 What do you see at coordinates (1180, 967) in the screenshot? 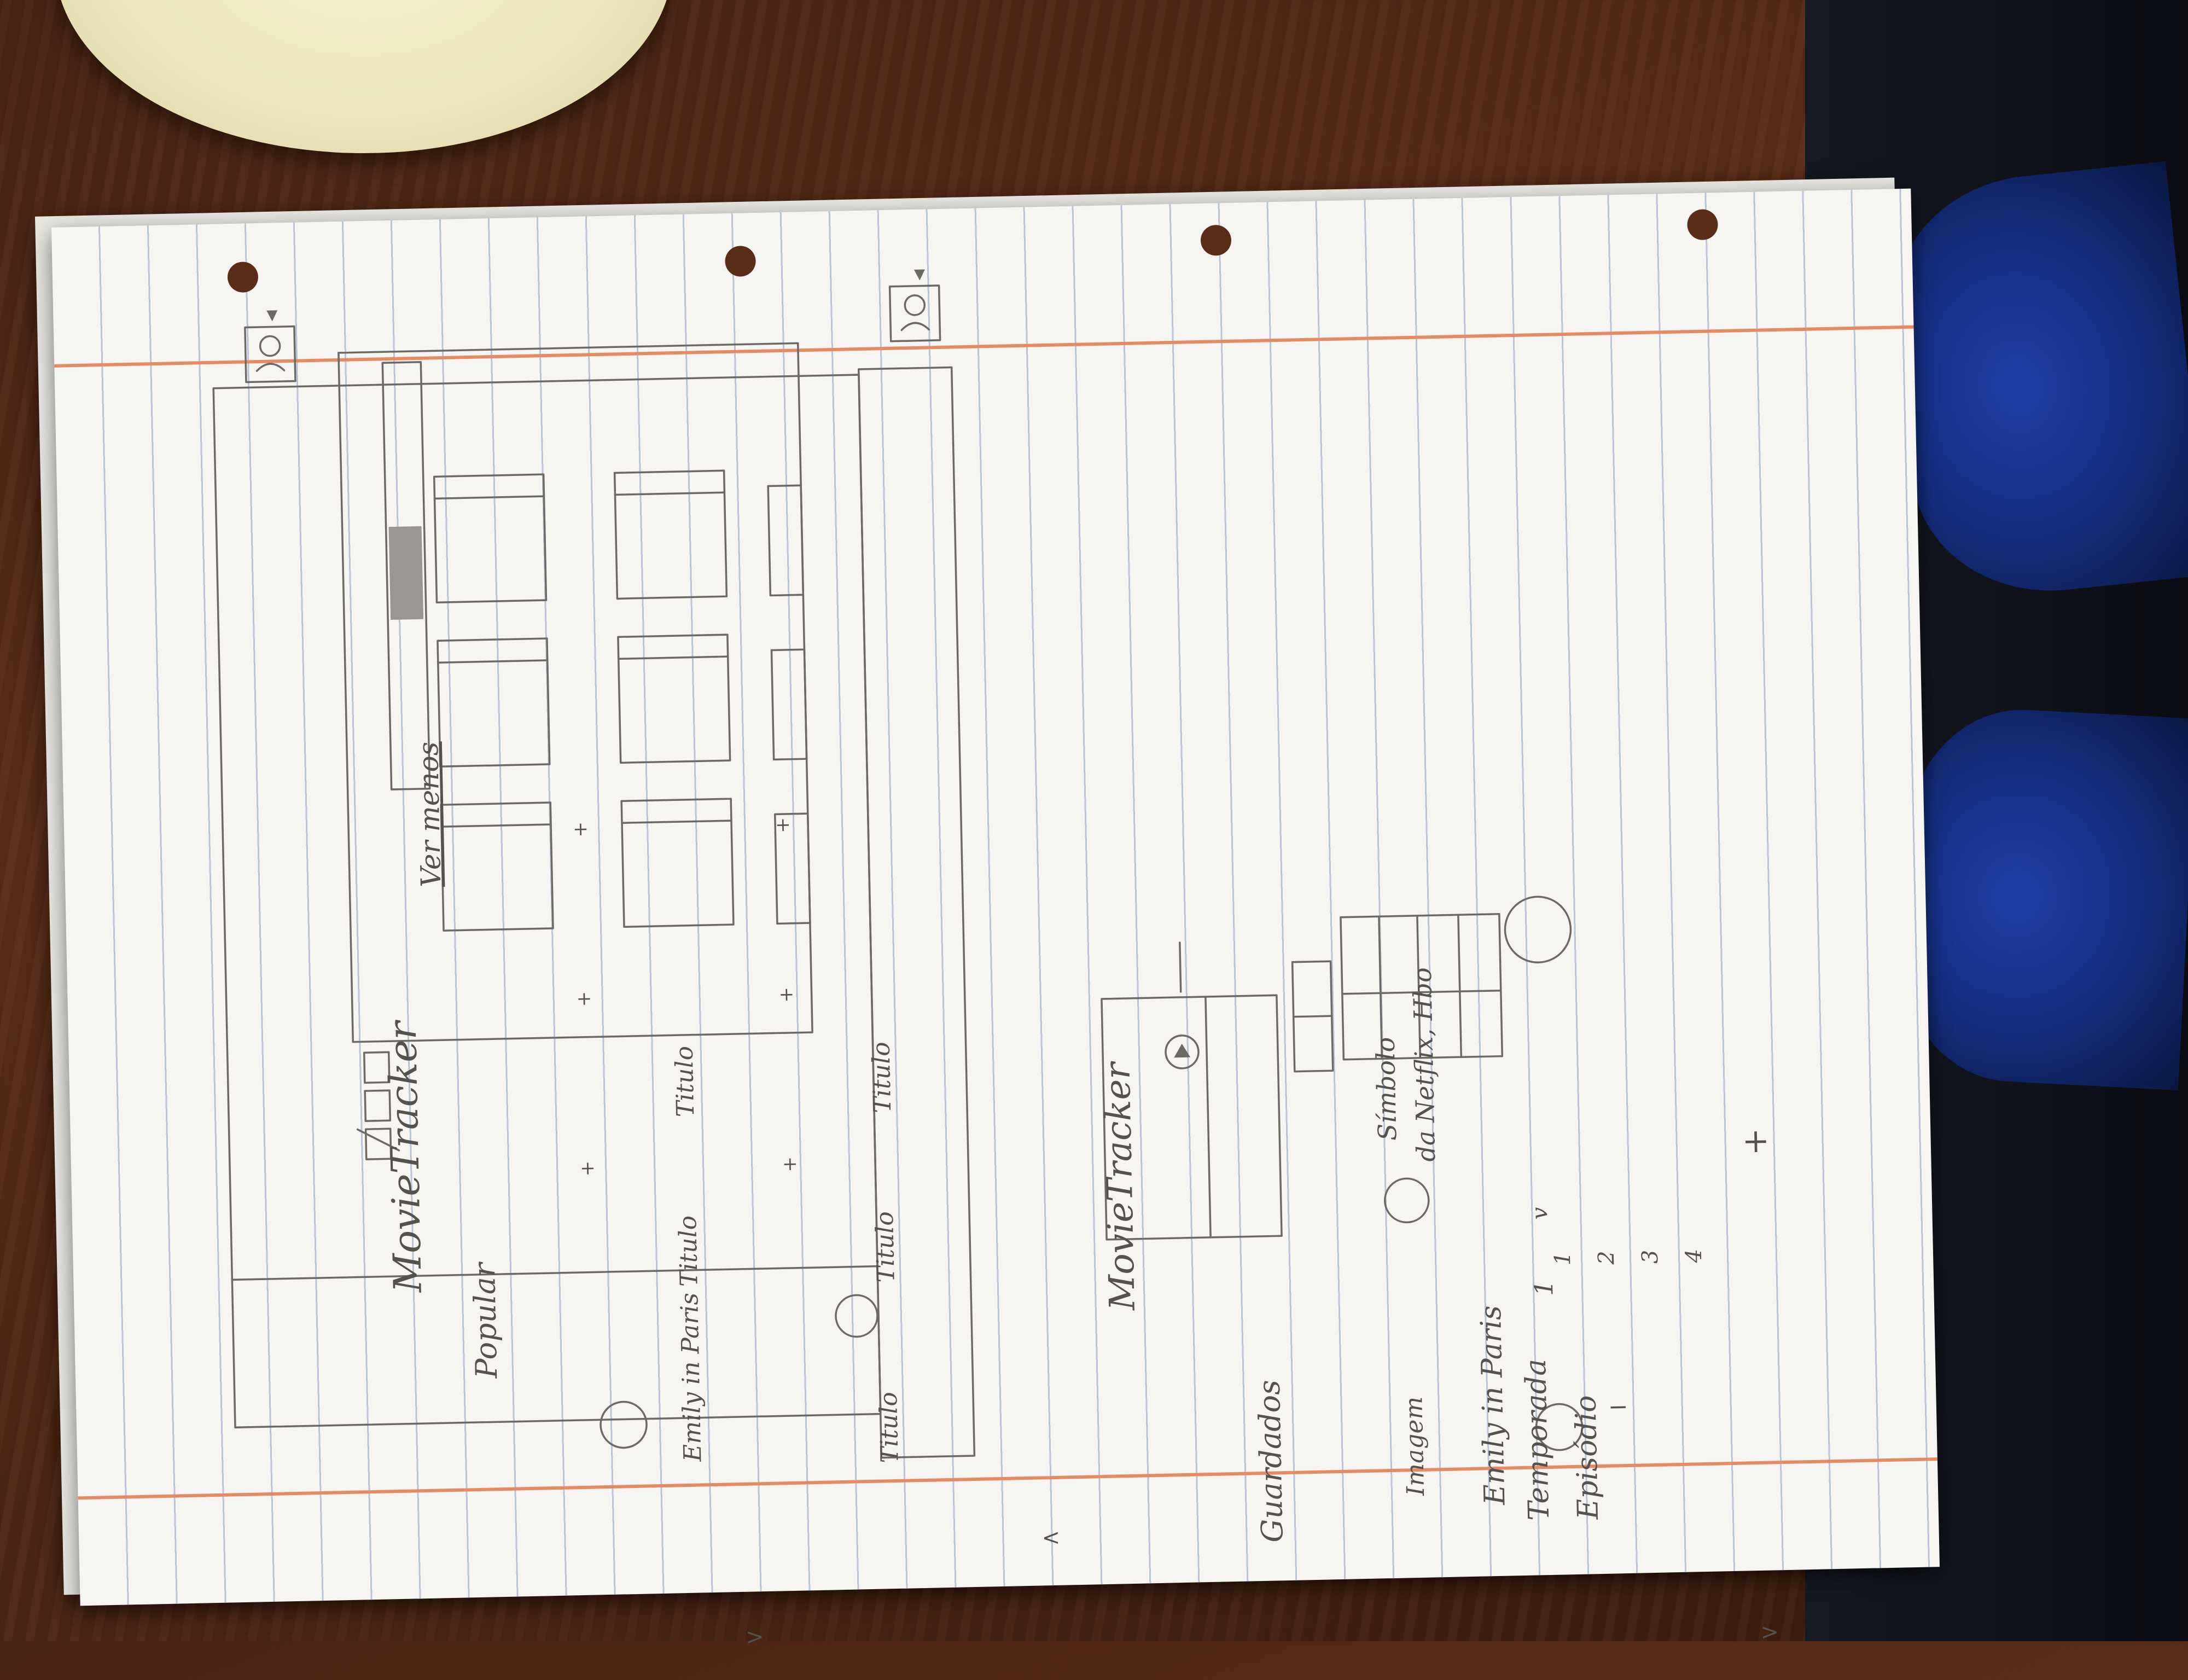
I see `annotation-arrow` at bounding box center [1180, 967].